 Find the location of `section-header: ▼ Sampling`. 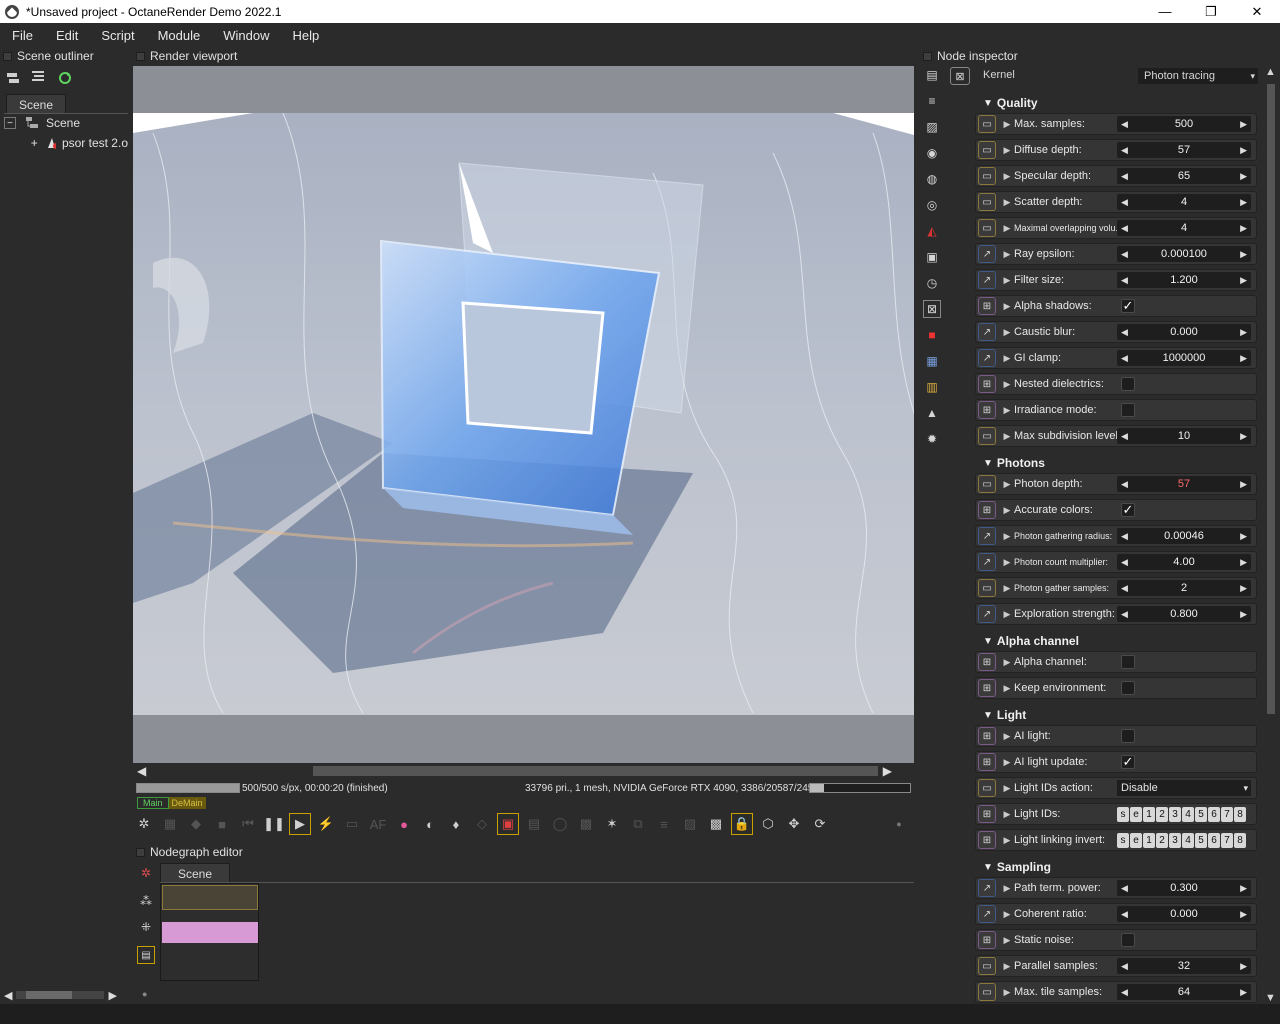

section-header: ▼ Sampling is located at coordinates (1017, 867).